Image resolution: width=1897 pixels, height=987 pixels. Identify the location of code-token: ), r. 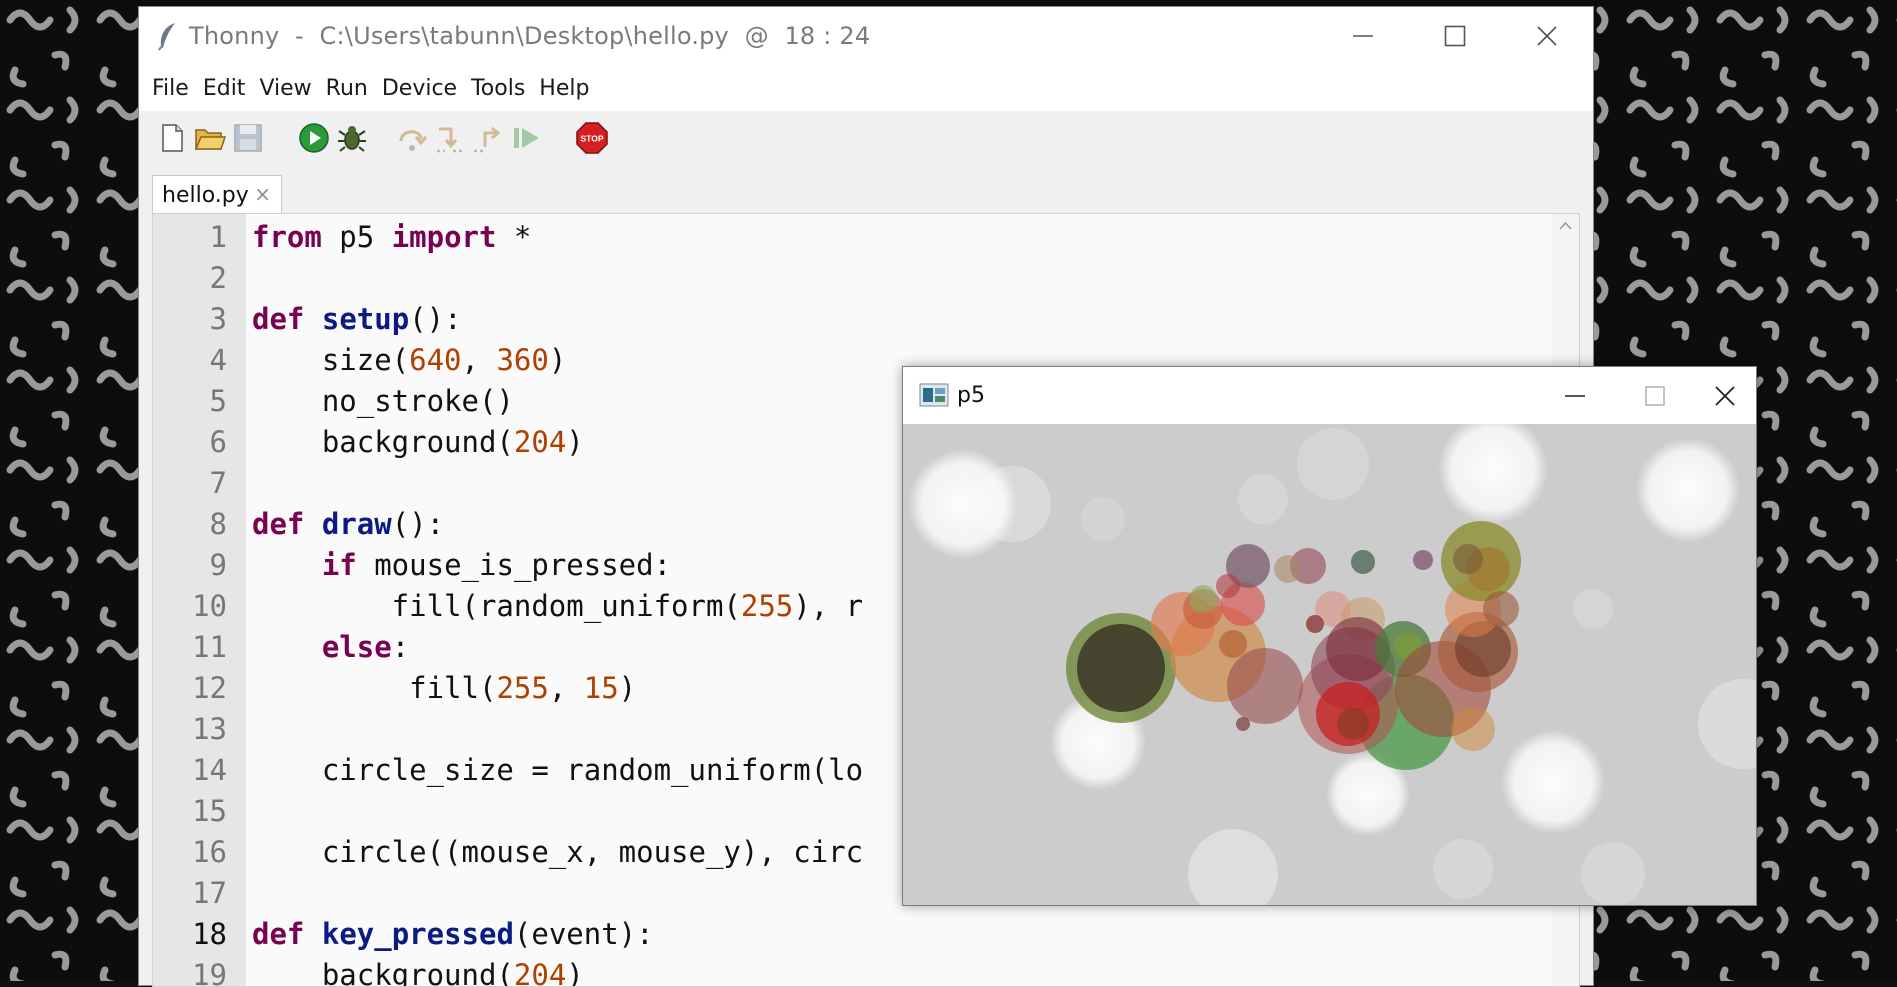
(828, 606).